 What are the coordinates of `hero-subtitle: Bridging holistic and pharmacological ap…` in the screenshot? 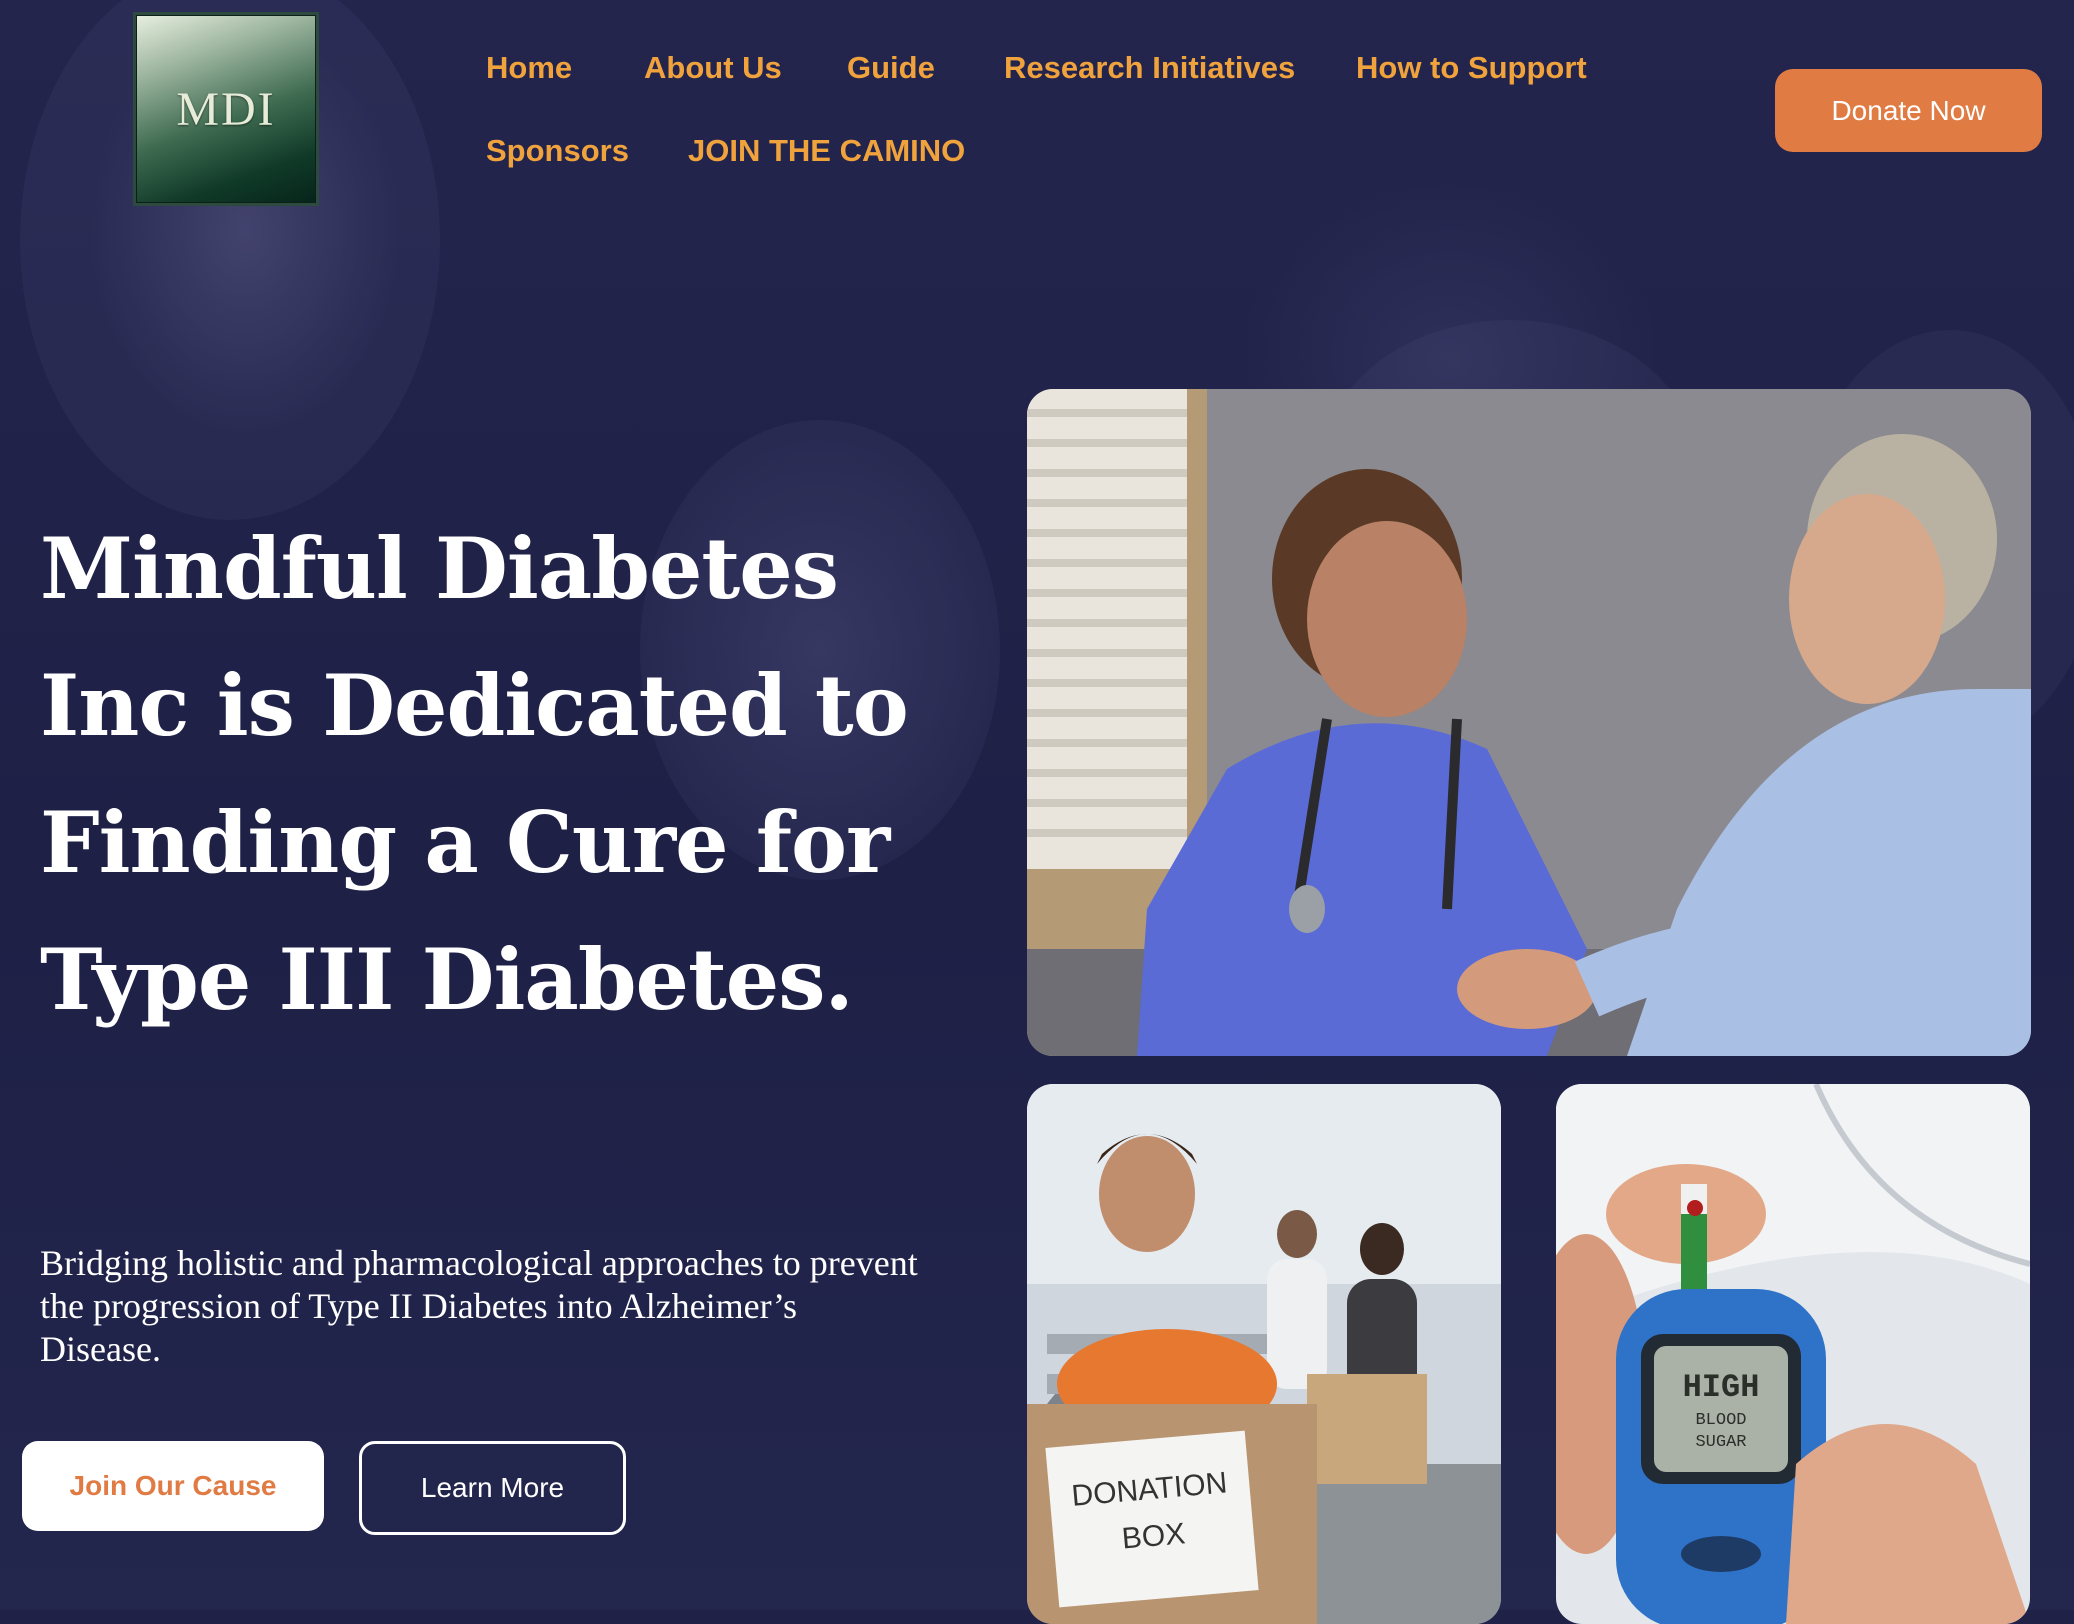 It's located at (479, 1306).